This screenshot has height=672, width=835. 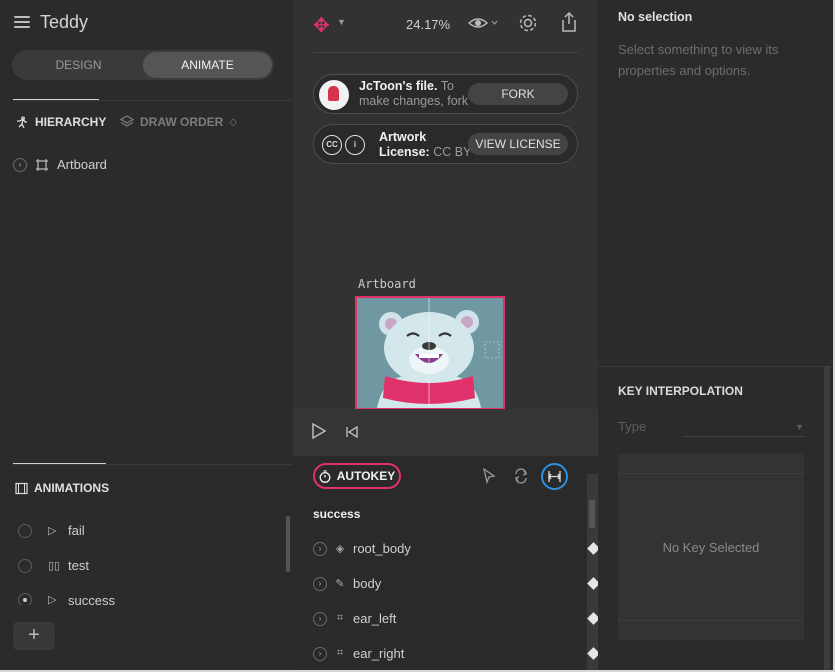 What do you see at coordinates (343, 145) in the screenshot?
I see `creative-commons-icon: CC i` at bounding box center [343, 145].